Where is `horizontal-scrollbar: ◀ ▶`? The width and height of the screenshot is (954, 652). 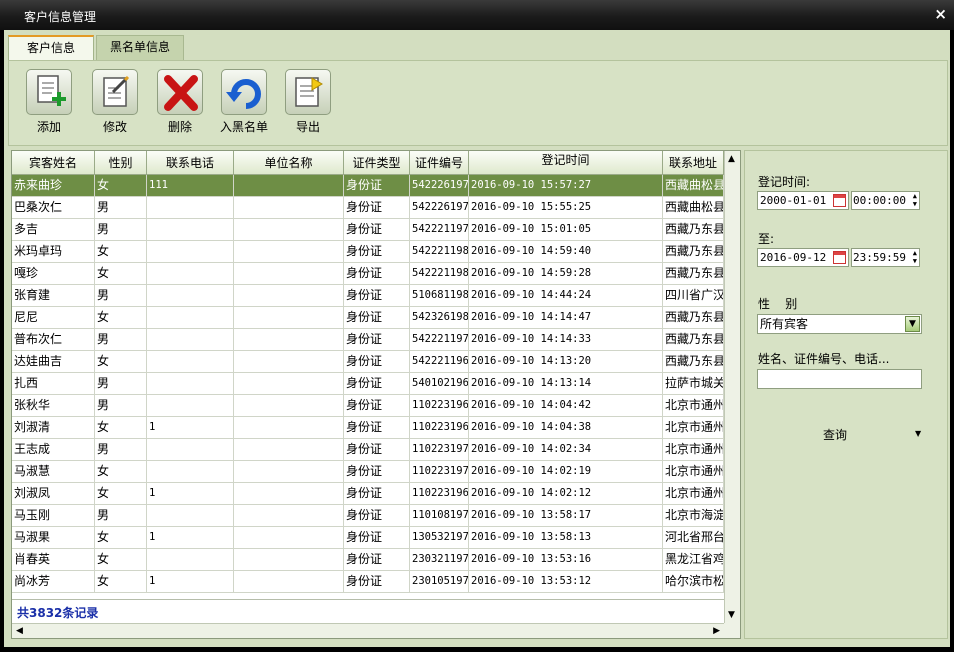 horizontal-scrollbar: ◀ ▶ is located at coordinates (368, 630).